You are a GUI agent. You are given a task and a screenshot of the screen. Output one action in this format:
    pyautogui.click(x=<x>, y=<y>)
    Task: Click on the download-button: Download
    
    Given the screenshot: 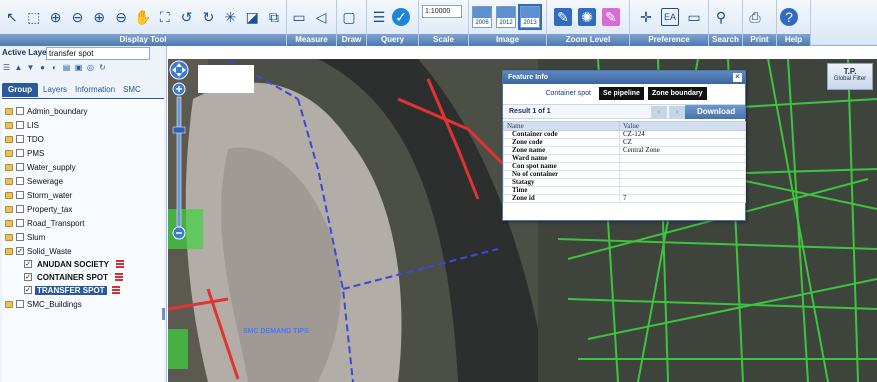 What is the action you would take?
    pyautogui.click(x=715, y=112)
    